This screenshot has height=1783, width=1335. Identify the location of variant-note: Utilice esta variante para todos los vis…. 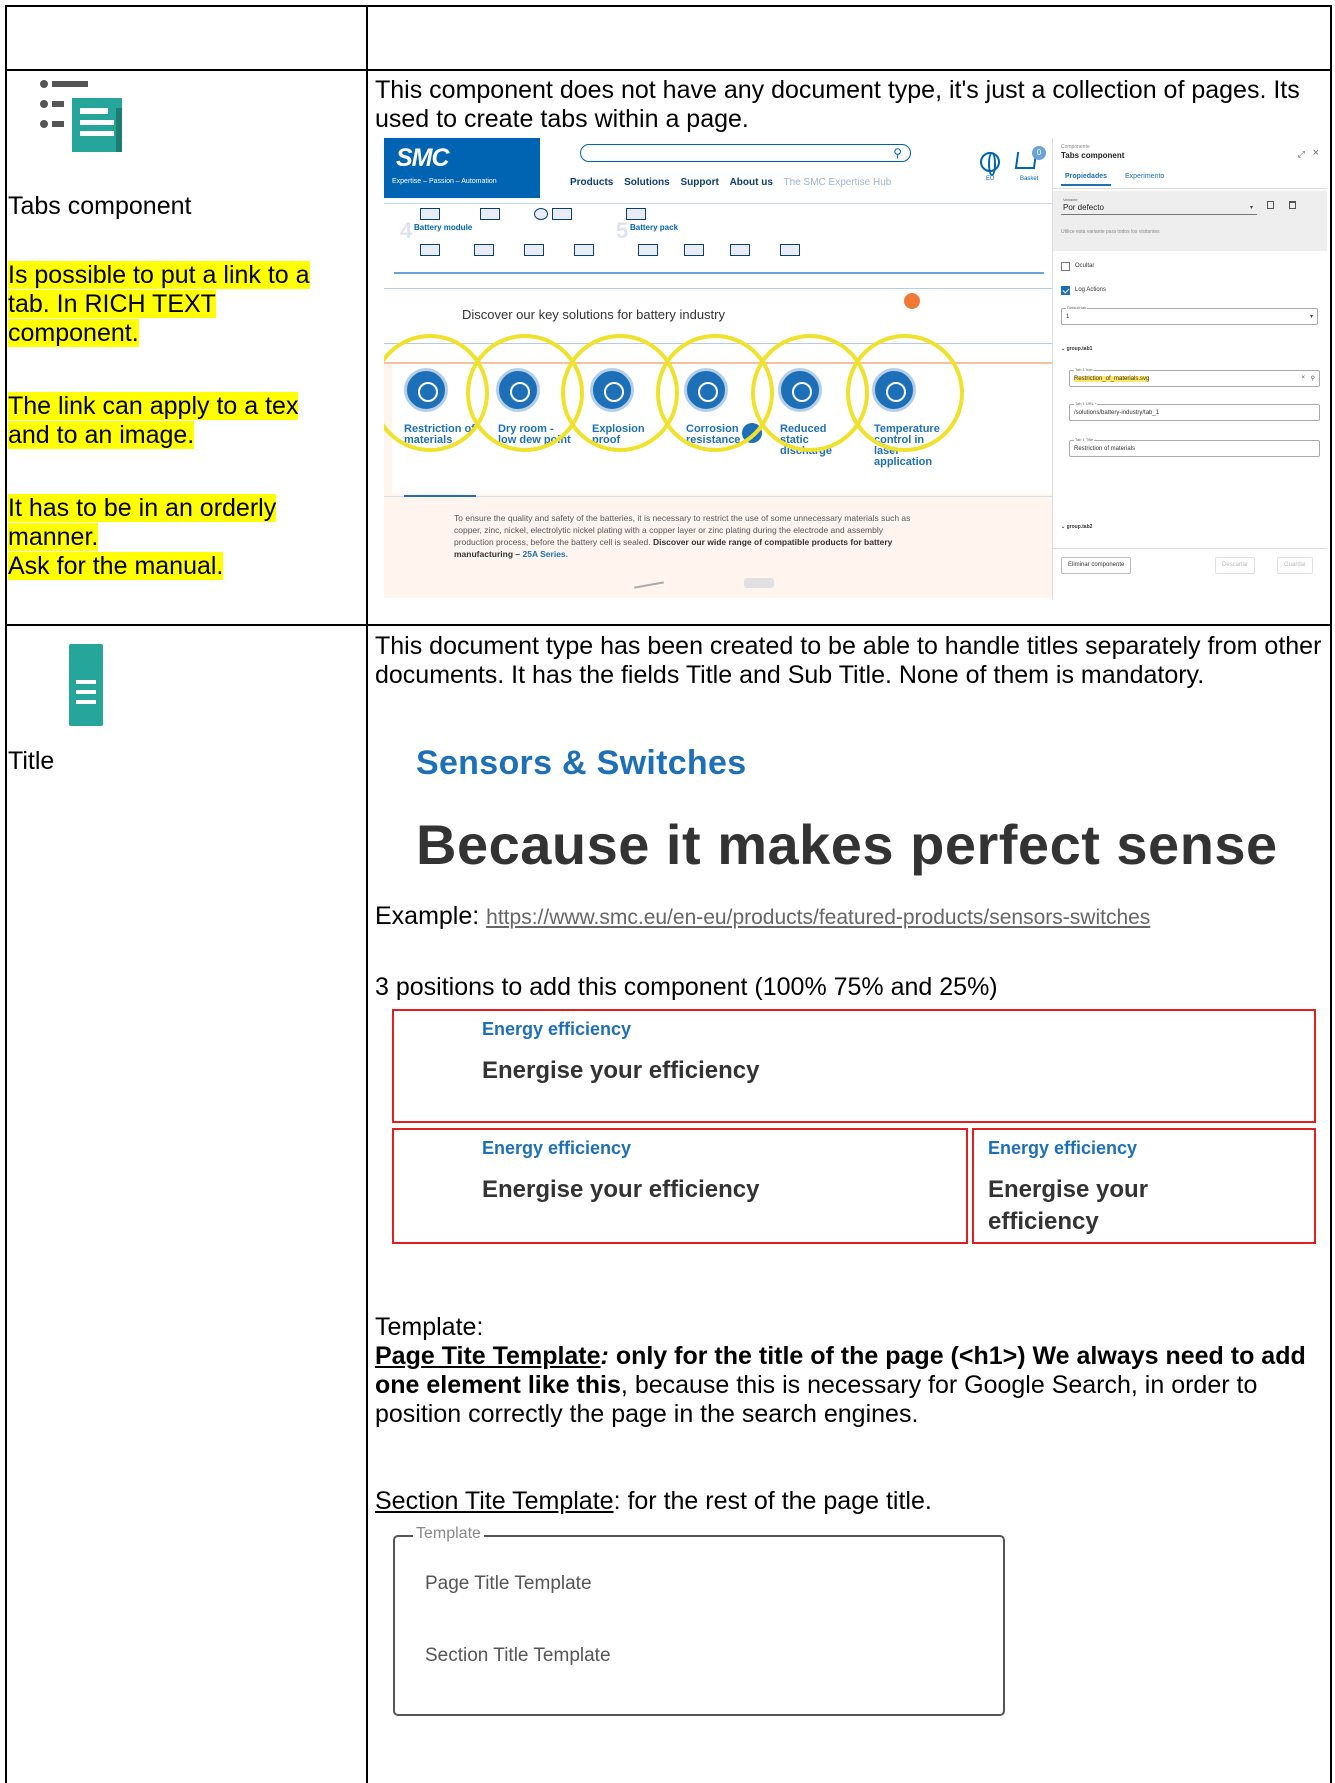
(1110, 232).